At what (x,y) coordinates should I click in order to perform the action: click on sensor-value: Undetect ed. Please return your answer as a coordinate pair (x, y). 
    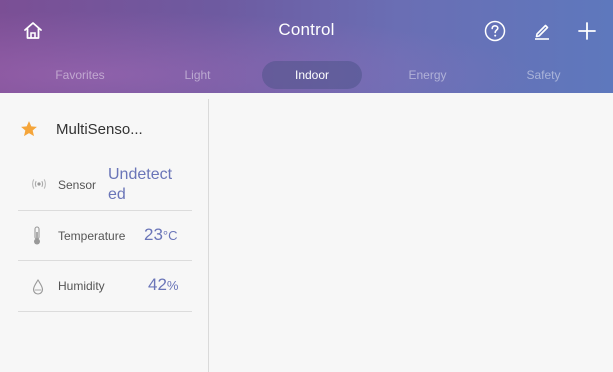
    Looking at the image, I should click on (140, 185).